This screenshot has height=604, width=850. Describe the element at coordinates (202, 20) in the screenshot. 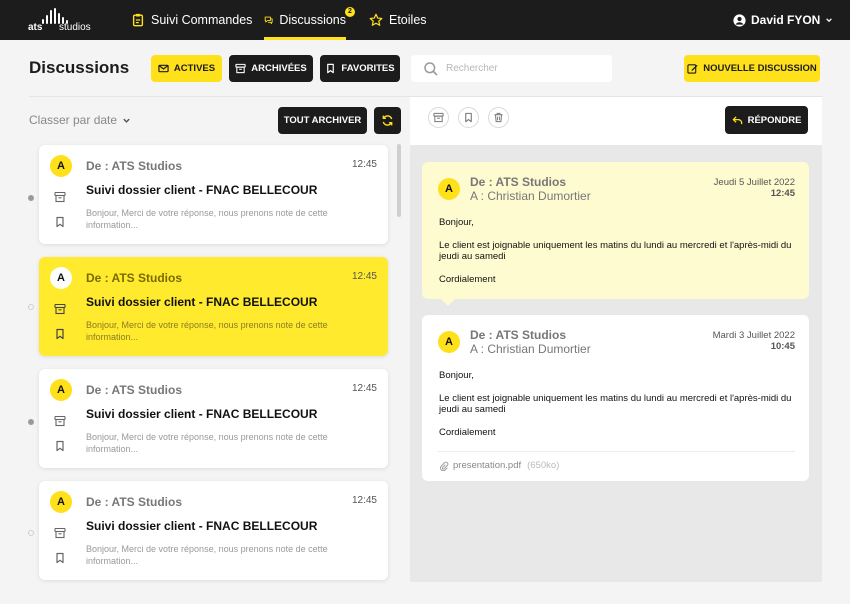

I see `nav-item-label: Suivi Commandes` at that location.